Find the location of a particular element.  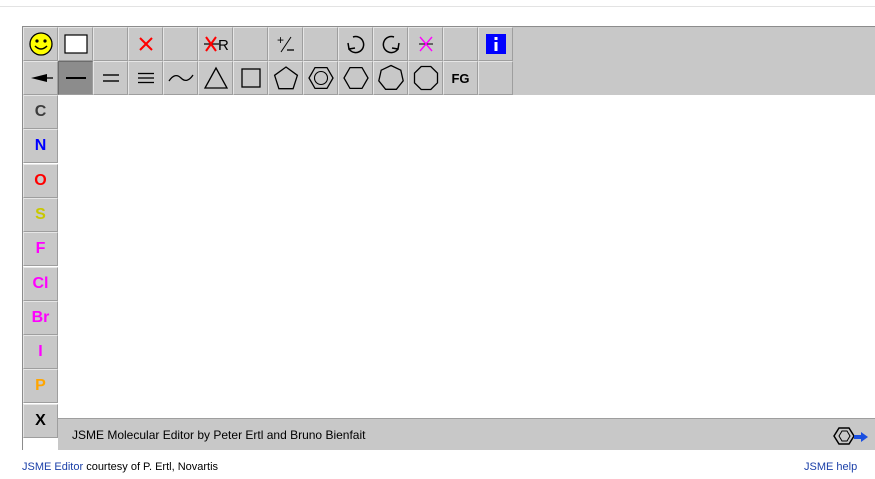

fg-label: FG is located at coordinates (460, 78).